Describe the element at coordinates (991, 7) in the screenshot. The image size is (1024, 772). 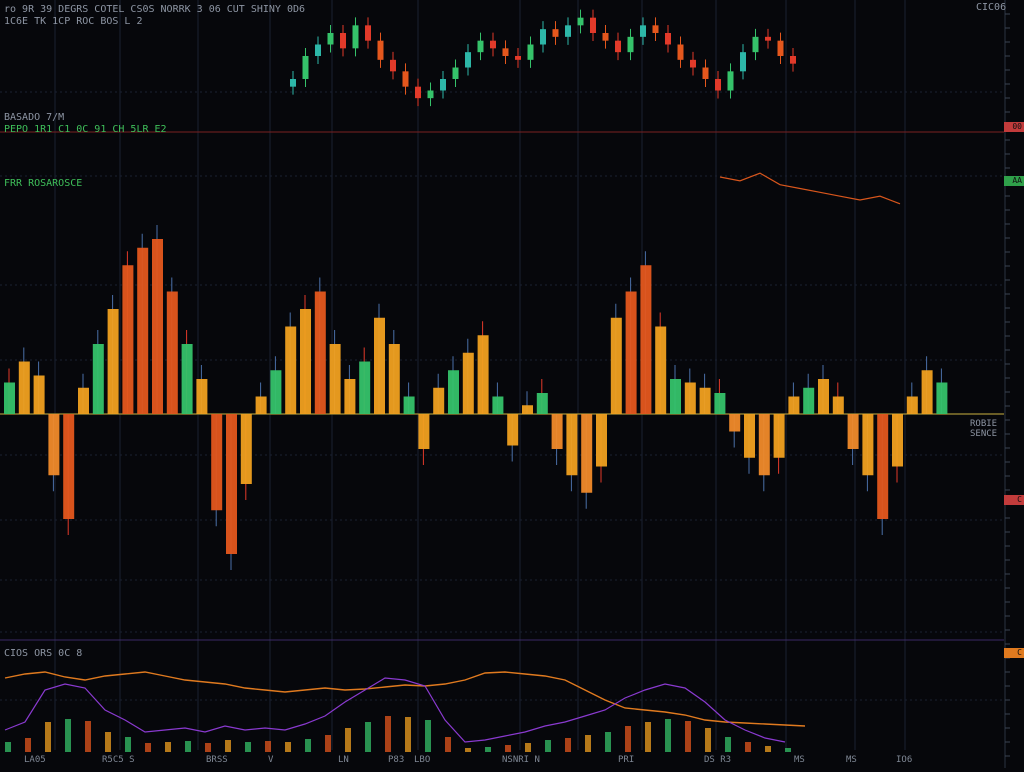
I see `top-right-label: CIC06` at that location.